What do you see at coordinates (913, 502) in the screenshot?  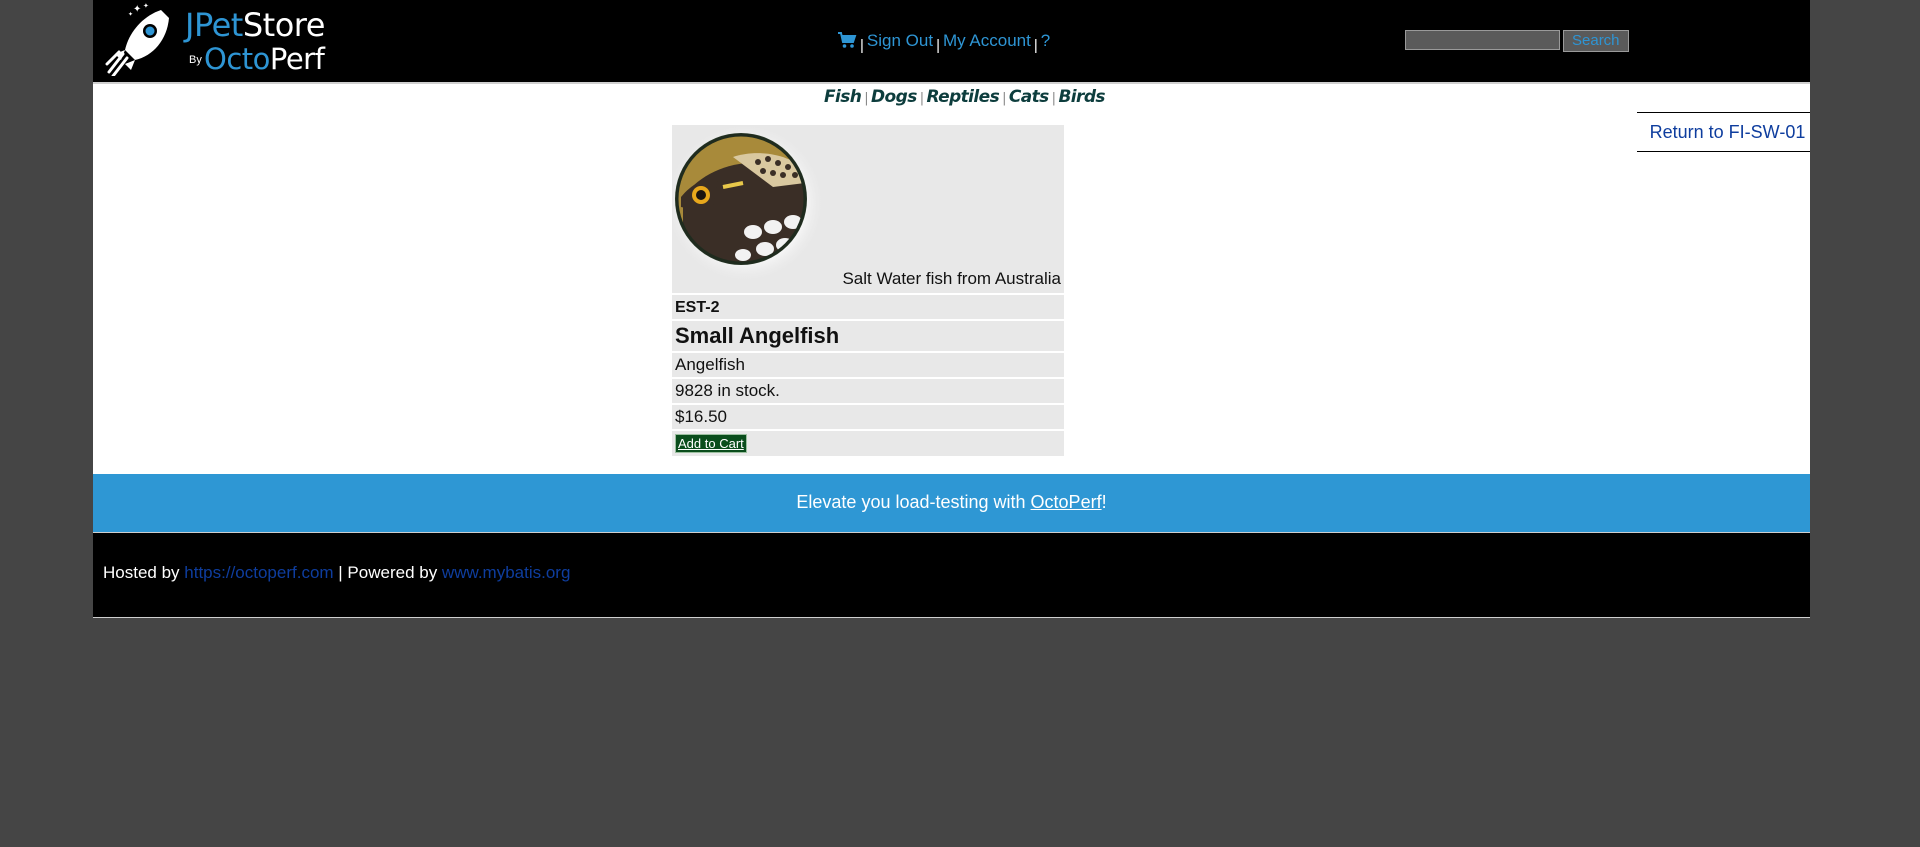 I see `banner-text: Elevate you load-testing with` at bounding box center [913, 502].